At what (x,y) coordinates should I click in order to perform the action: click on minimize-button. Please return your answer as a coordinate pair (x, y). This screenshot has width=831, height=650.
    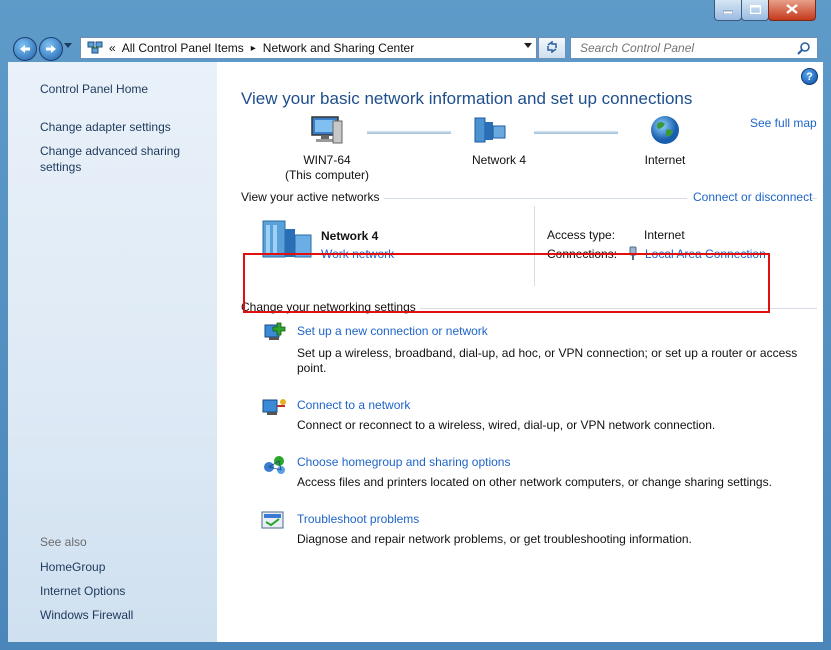
    Looking at the image, I should click on (728, 10).